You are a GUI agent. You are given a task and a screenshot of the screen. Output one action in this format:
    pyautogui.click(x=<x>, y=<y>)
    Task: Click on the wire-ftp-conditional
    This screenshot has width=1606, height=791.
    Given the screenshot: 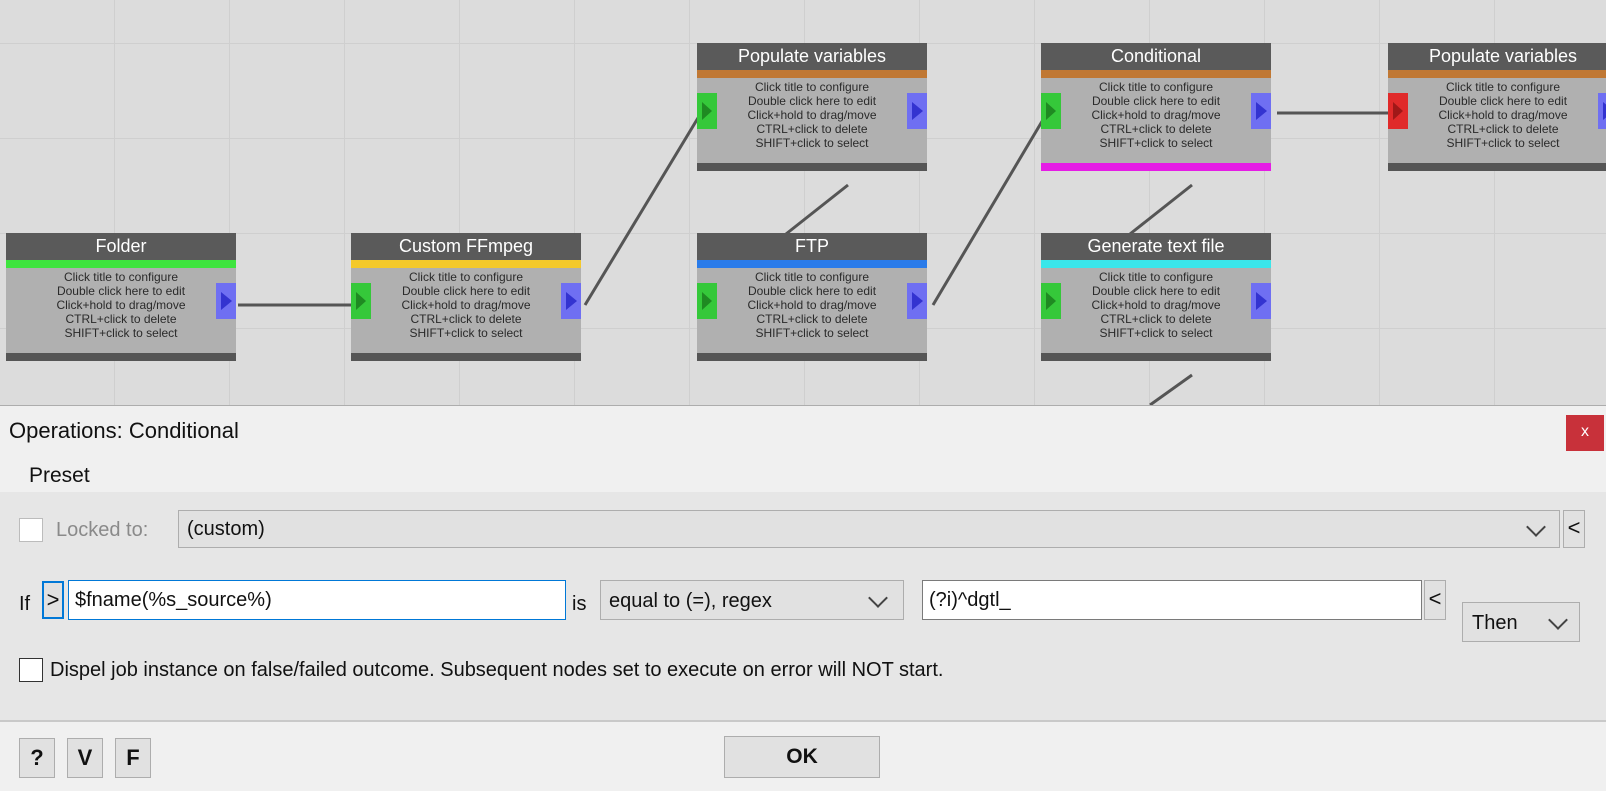 What is the action you would take?
    pyautogui.click(x=990, y=209)
    